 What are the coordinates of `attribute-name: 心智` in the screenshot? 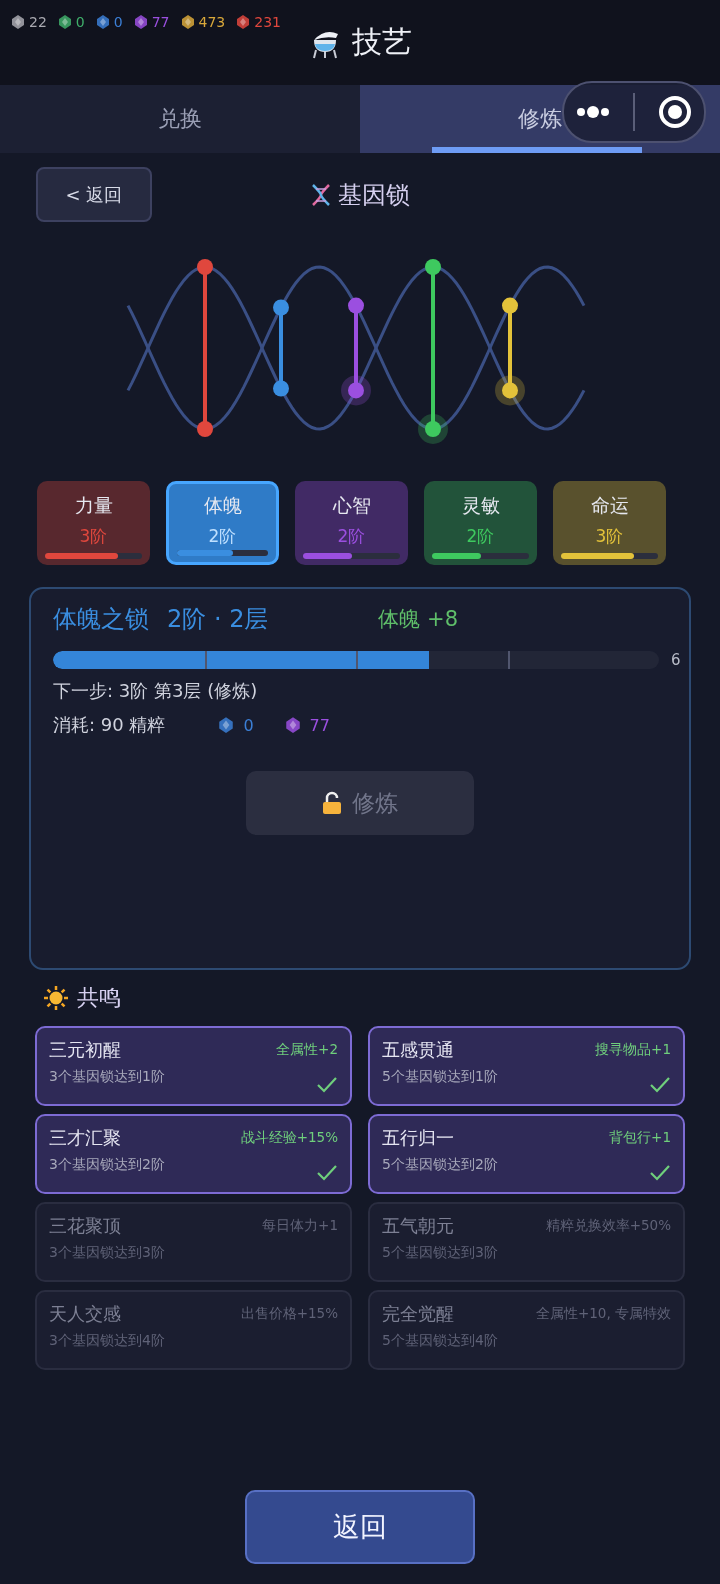 It's located at (351, 505).